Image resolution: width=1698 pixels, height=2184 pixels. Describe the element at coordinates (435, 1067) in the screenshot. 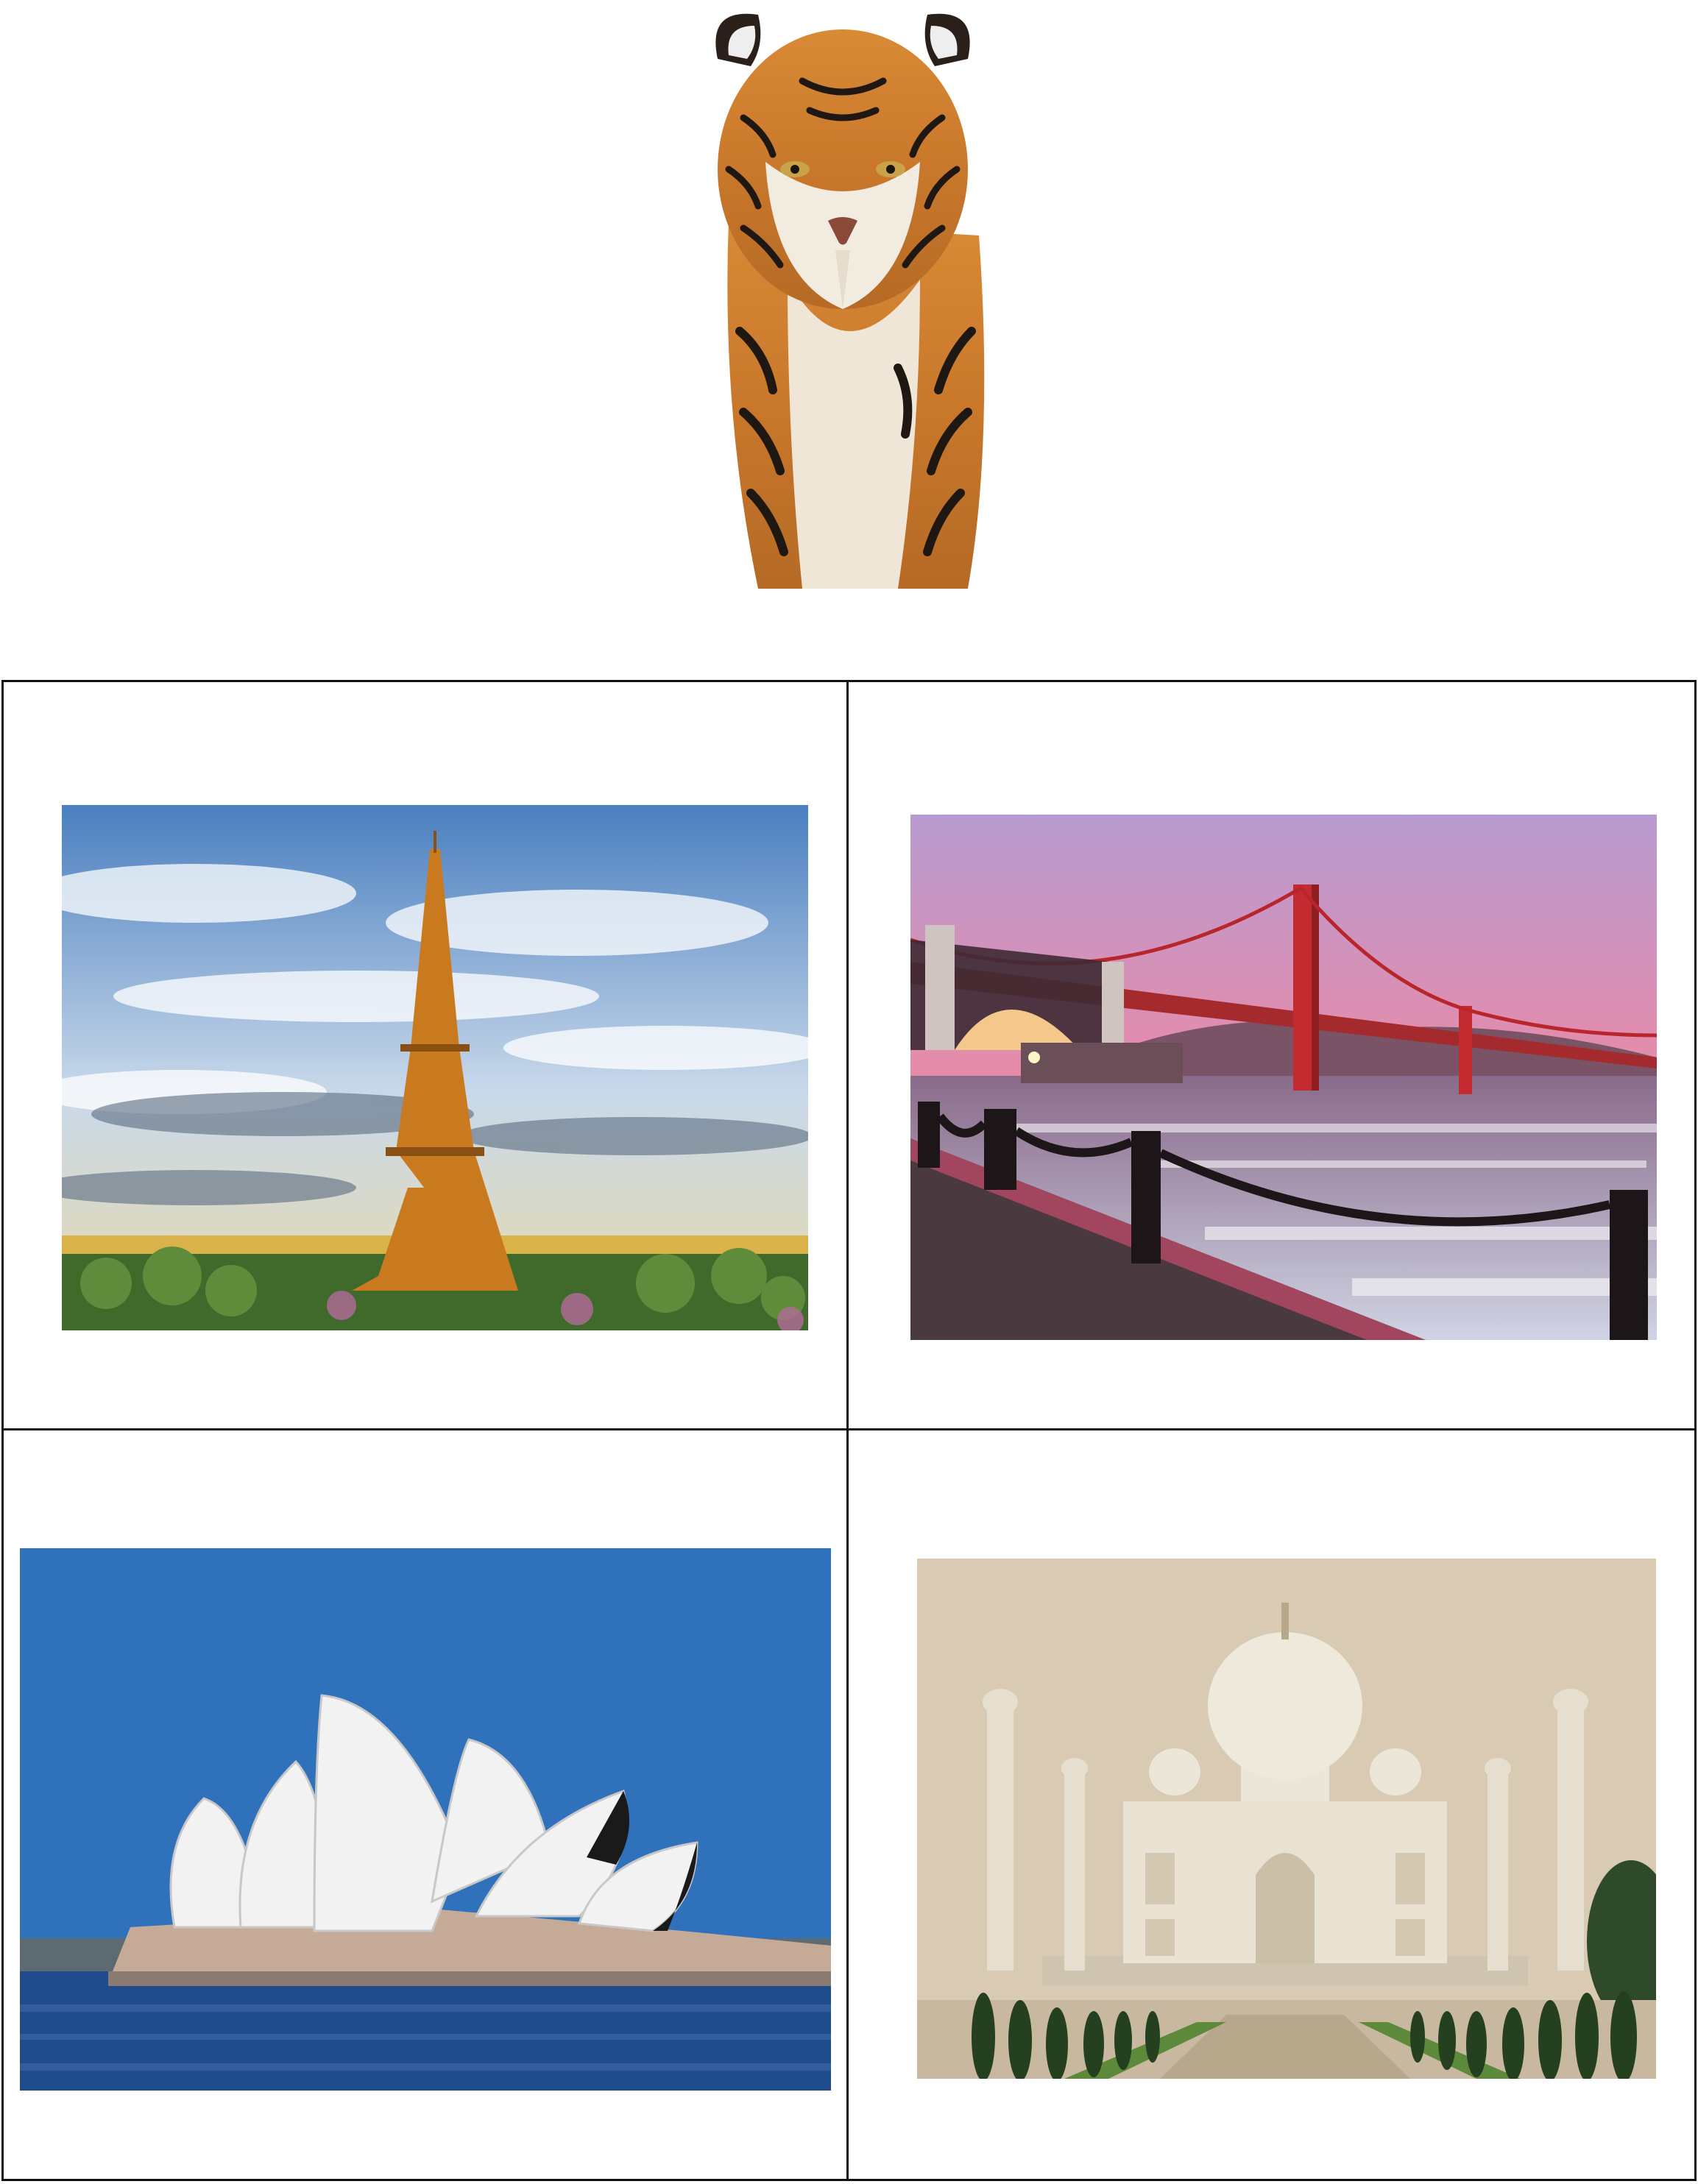

I see `eiffel-tower-image` at that location.